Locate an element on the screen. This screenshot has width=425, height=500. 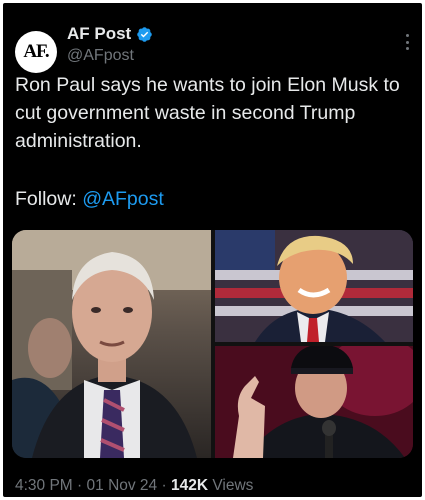
follow-handle-link: @AFpost is located at coordinates (123, 199).